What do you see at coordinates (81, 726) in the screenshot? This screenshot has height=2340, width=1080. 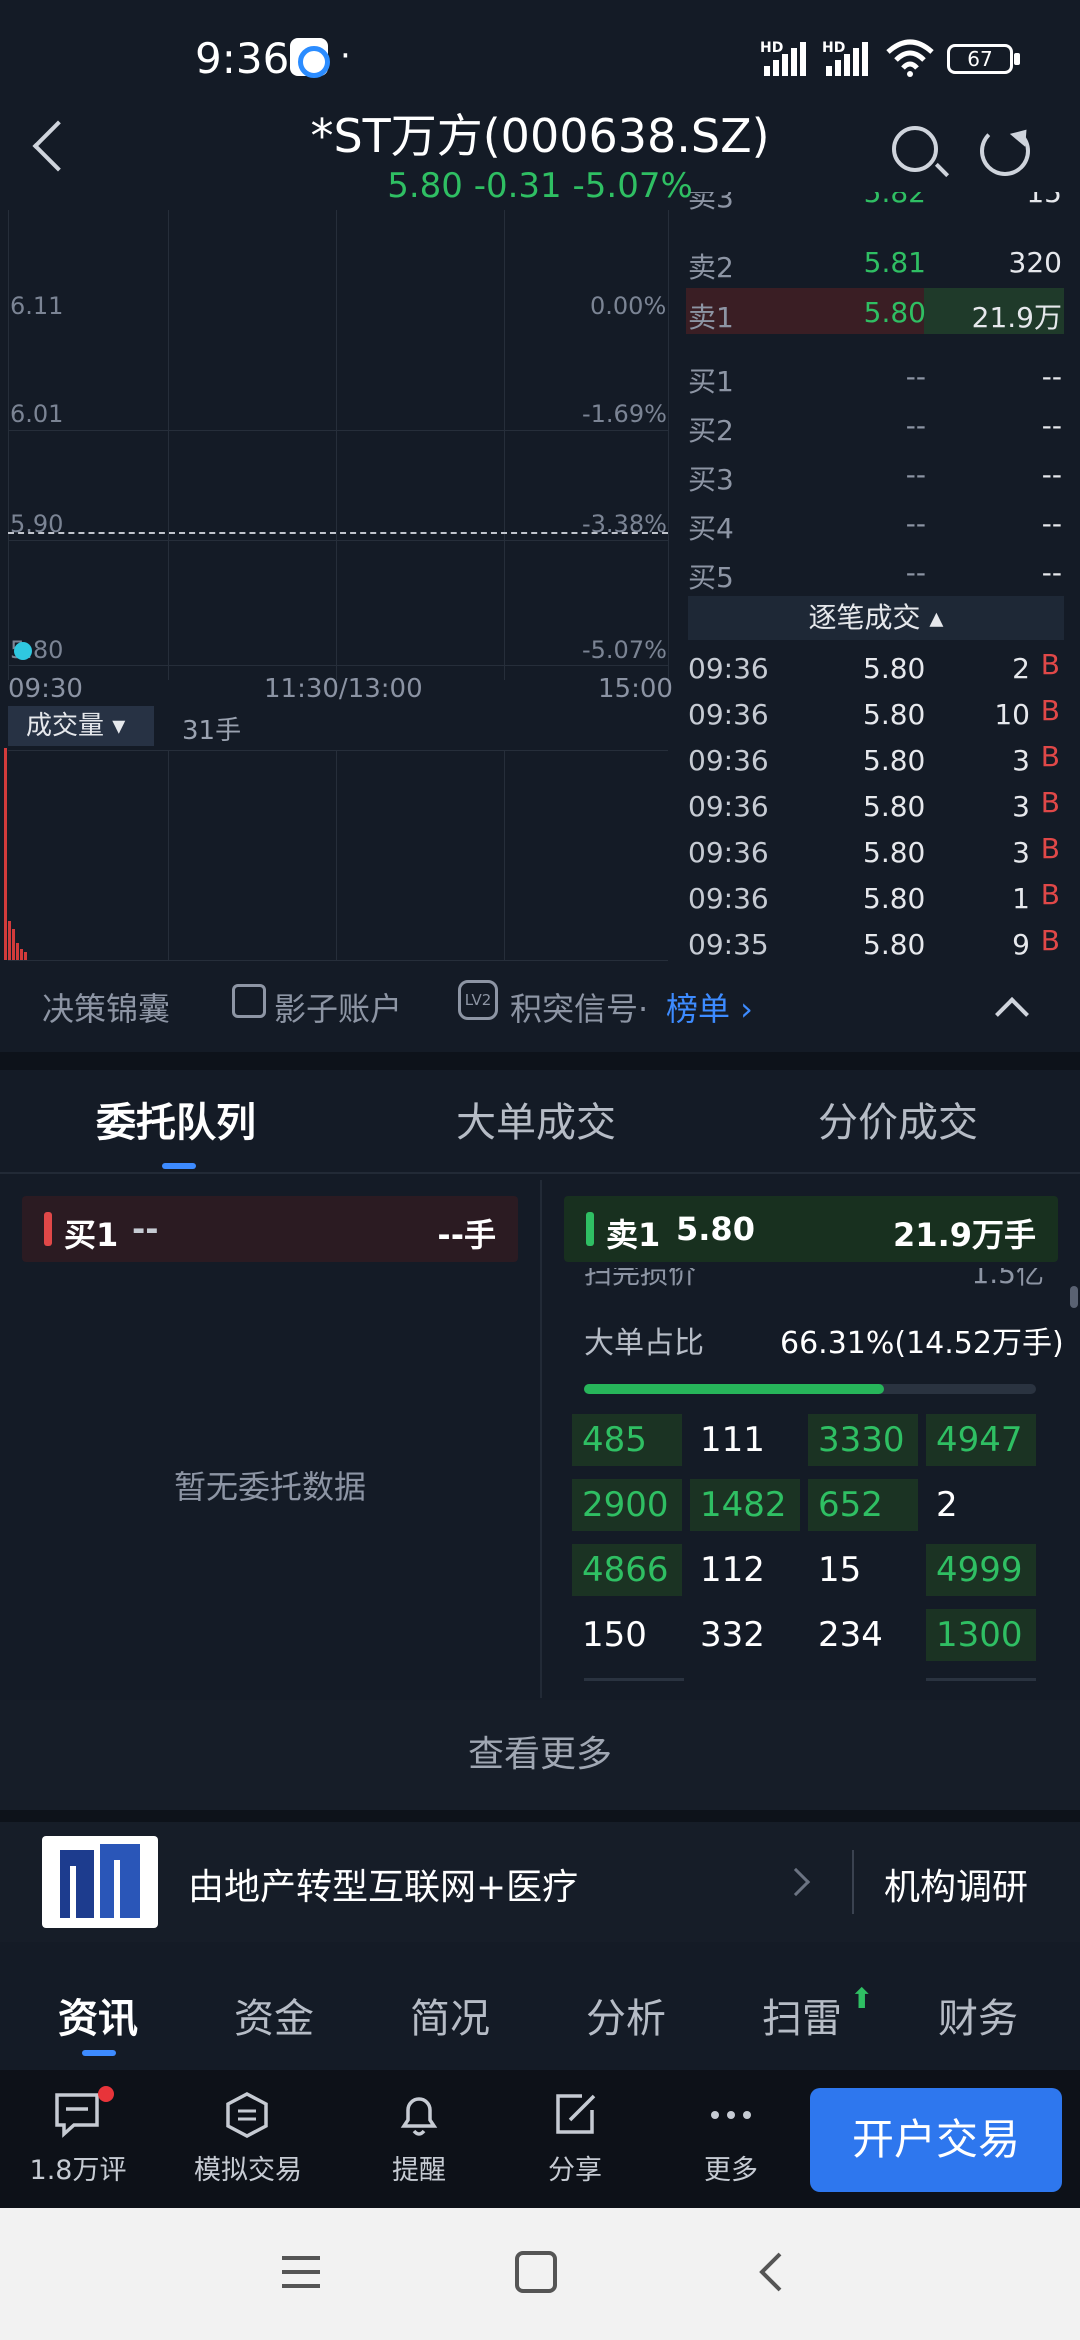 I see `volume-indicator-toggle: 成交量 ▾` at bounding box center [81, 726].